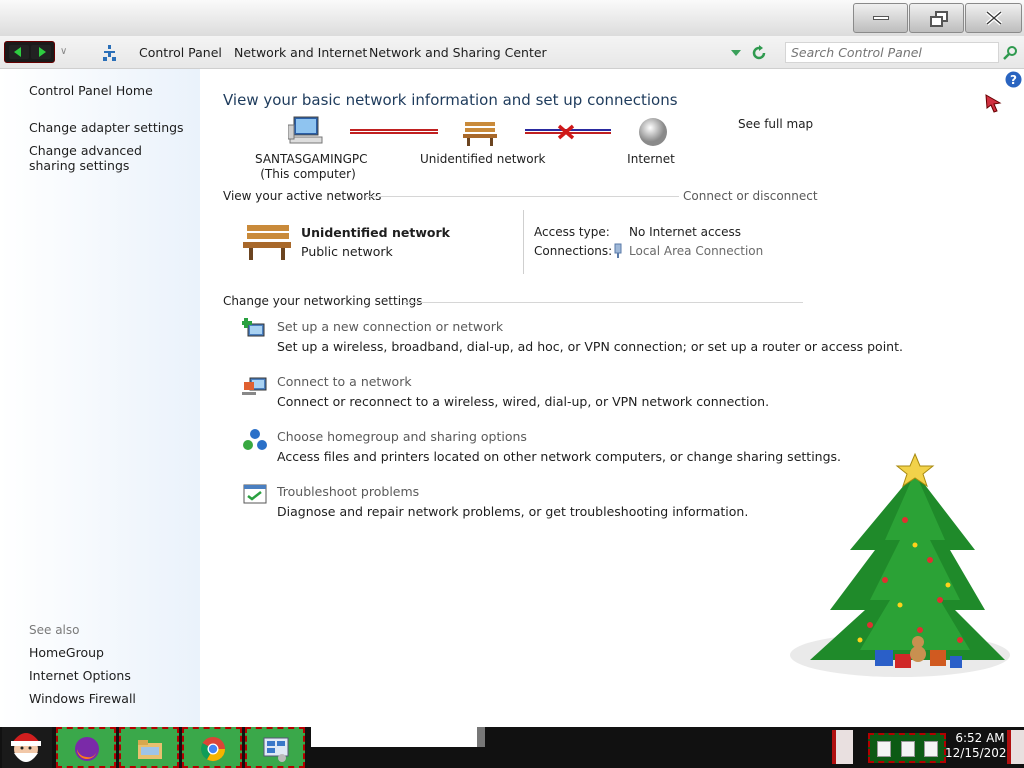 Image resolution: width=1024 pixels, height=768 pixels. I want to click on local-area-connection-link: Local Area Connection, so click(696, 251).